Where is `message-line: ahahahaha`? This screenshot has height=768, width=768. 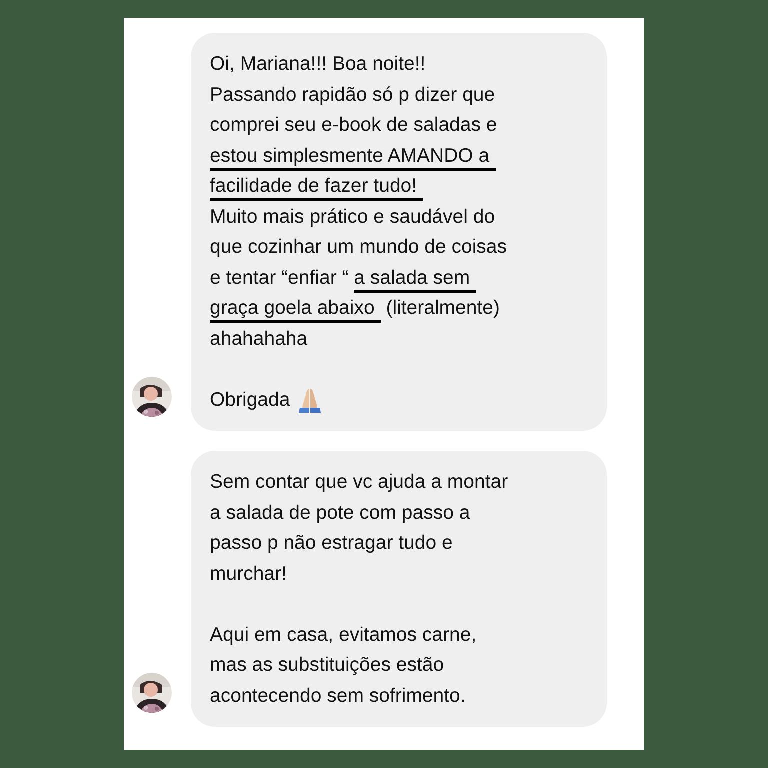
message-line: ahahahaha is located at coordinates (259, 339).